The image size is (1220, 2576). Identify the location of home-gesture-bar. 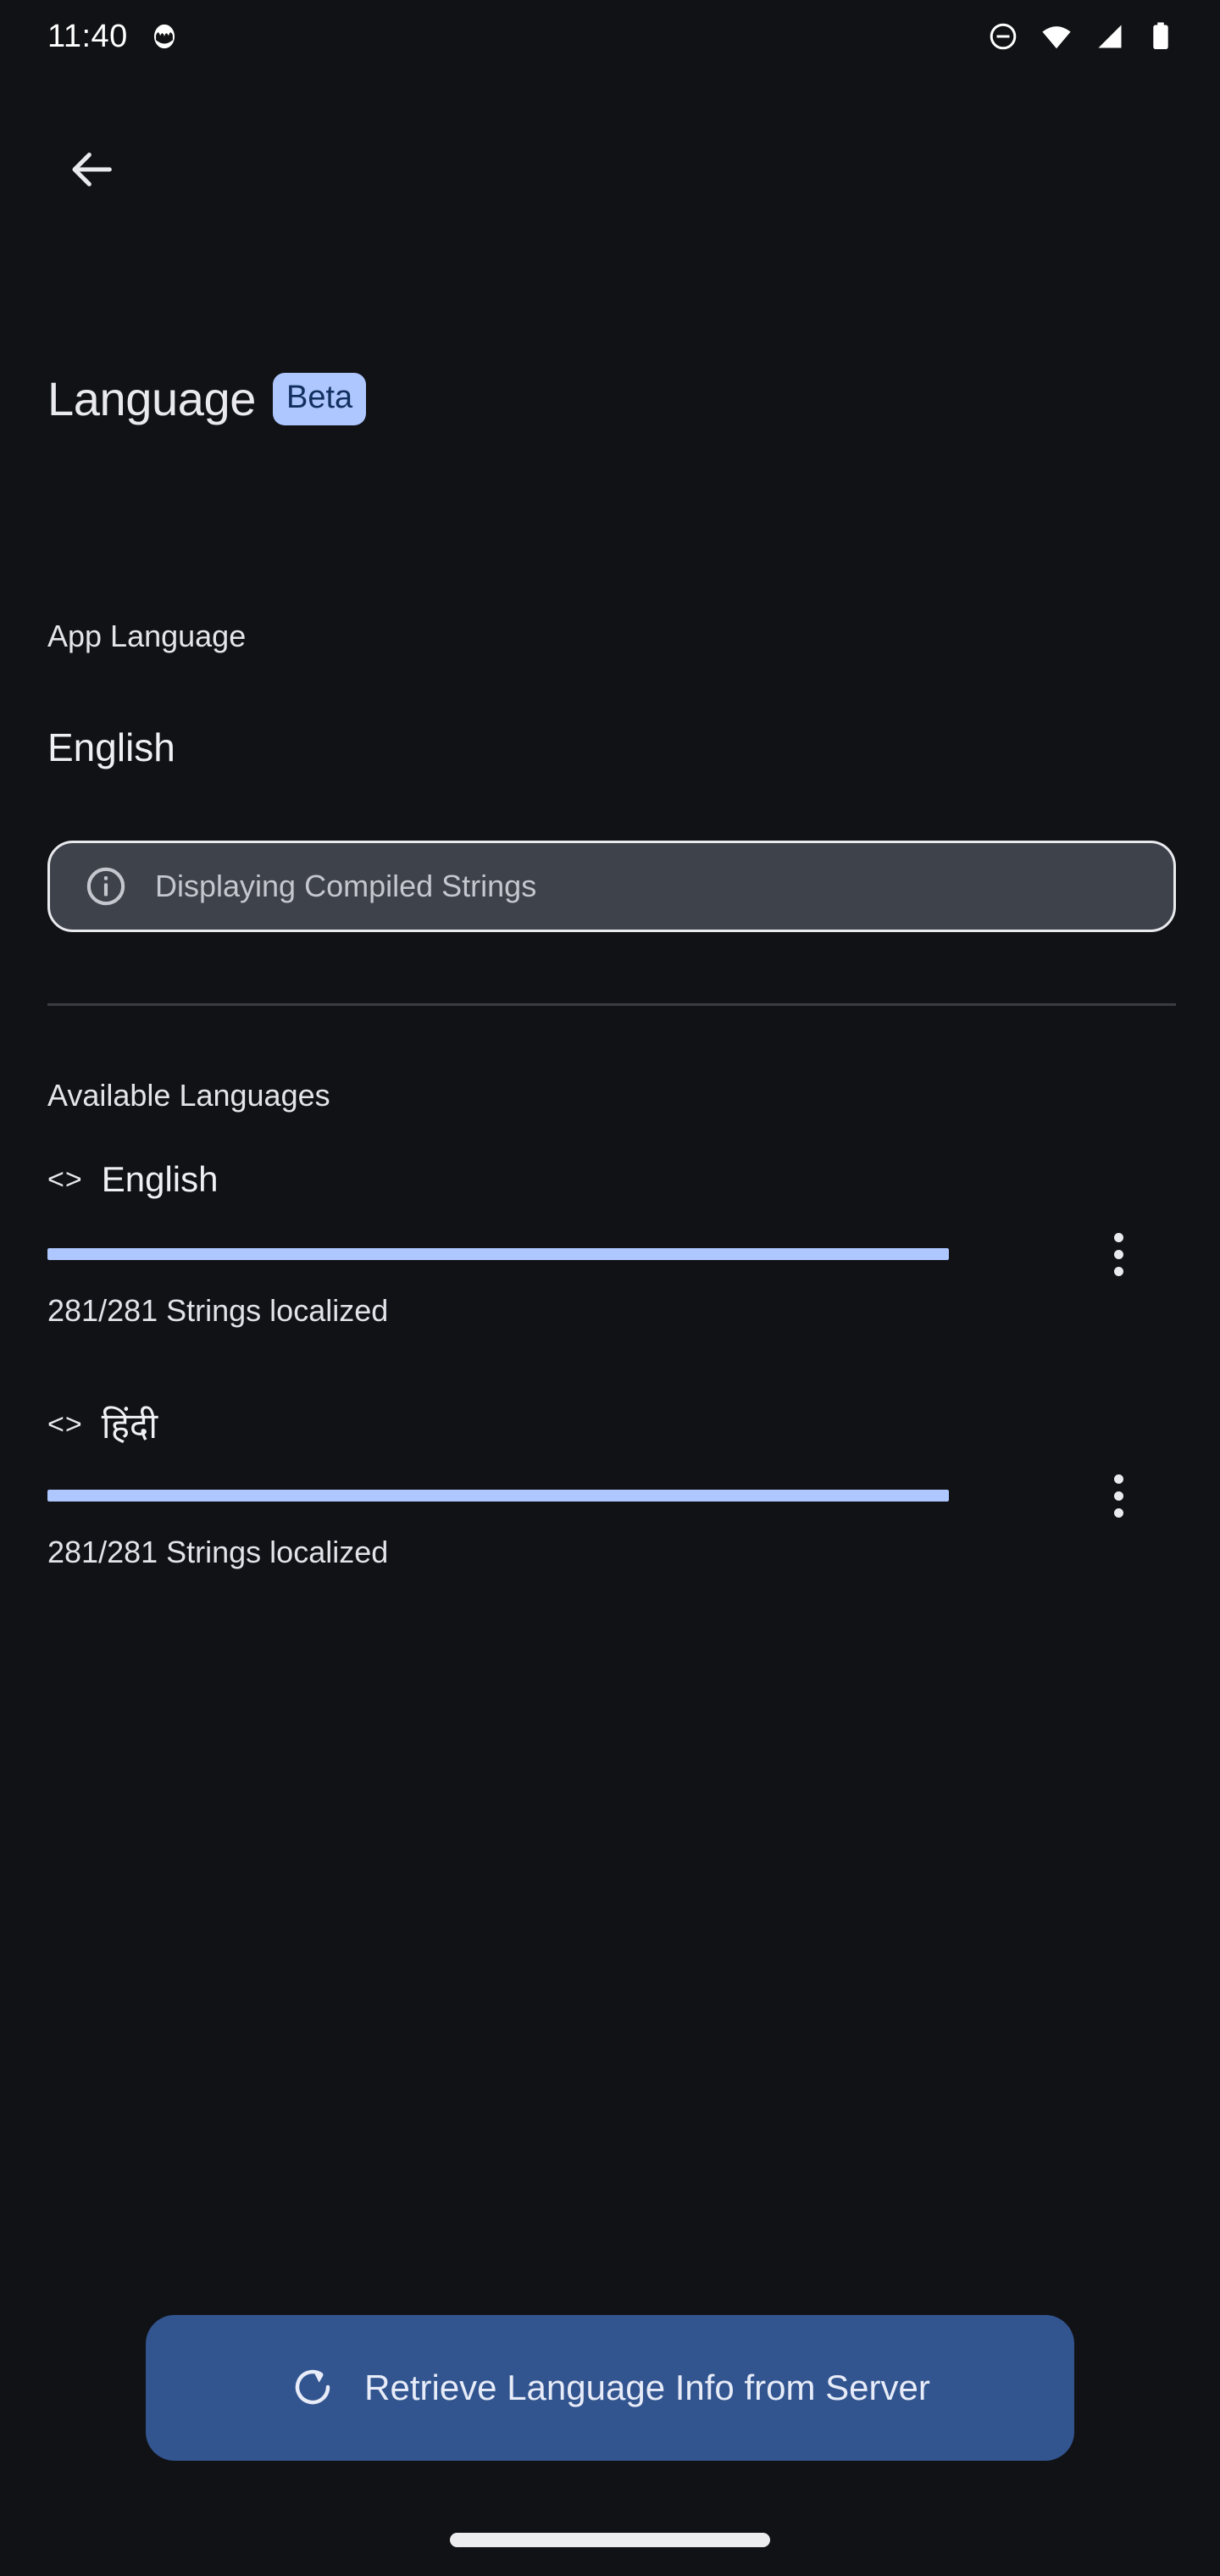
(610, 2540).